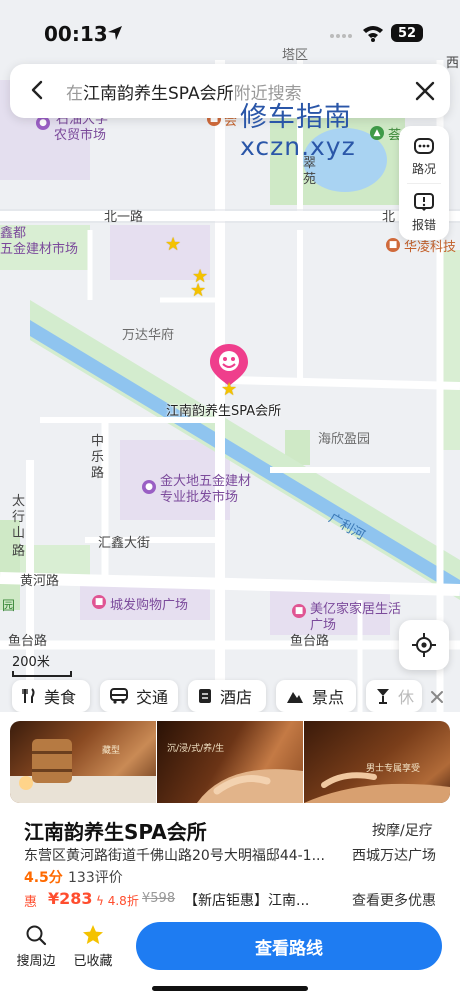 The width and height of the screenshot is (460, 1000). I want to click on chip-hotel: 酒店, so click(227, 696).